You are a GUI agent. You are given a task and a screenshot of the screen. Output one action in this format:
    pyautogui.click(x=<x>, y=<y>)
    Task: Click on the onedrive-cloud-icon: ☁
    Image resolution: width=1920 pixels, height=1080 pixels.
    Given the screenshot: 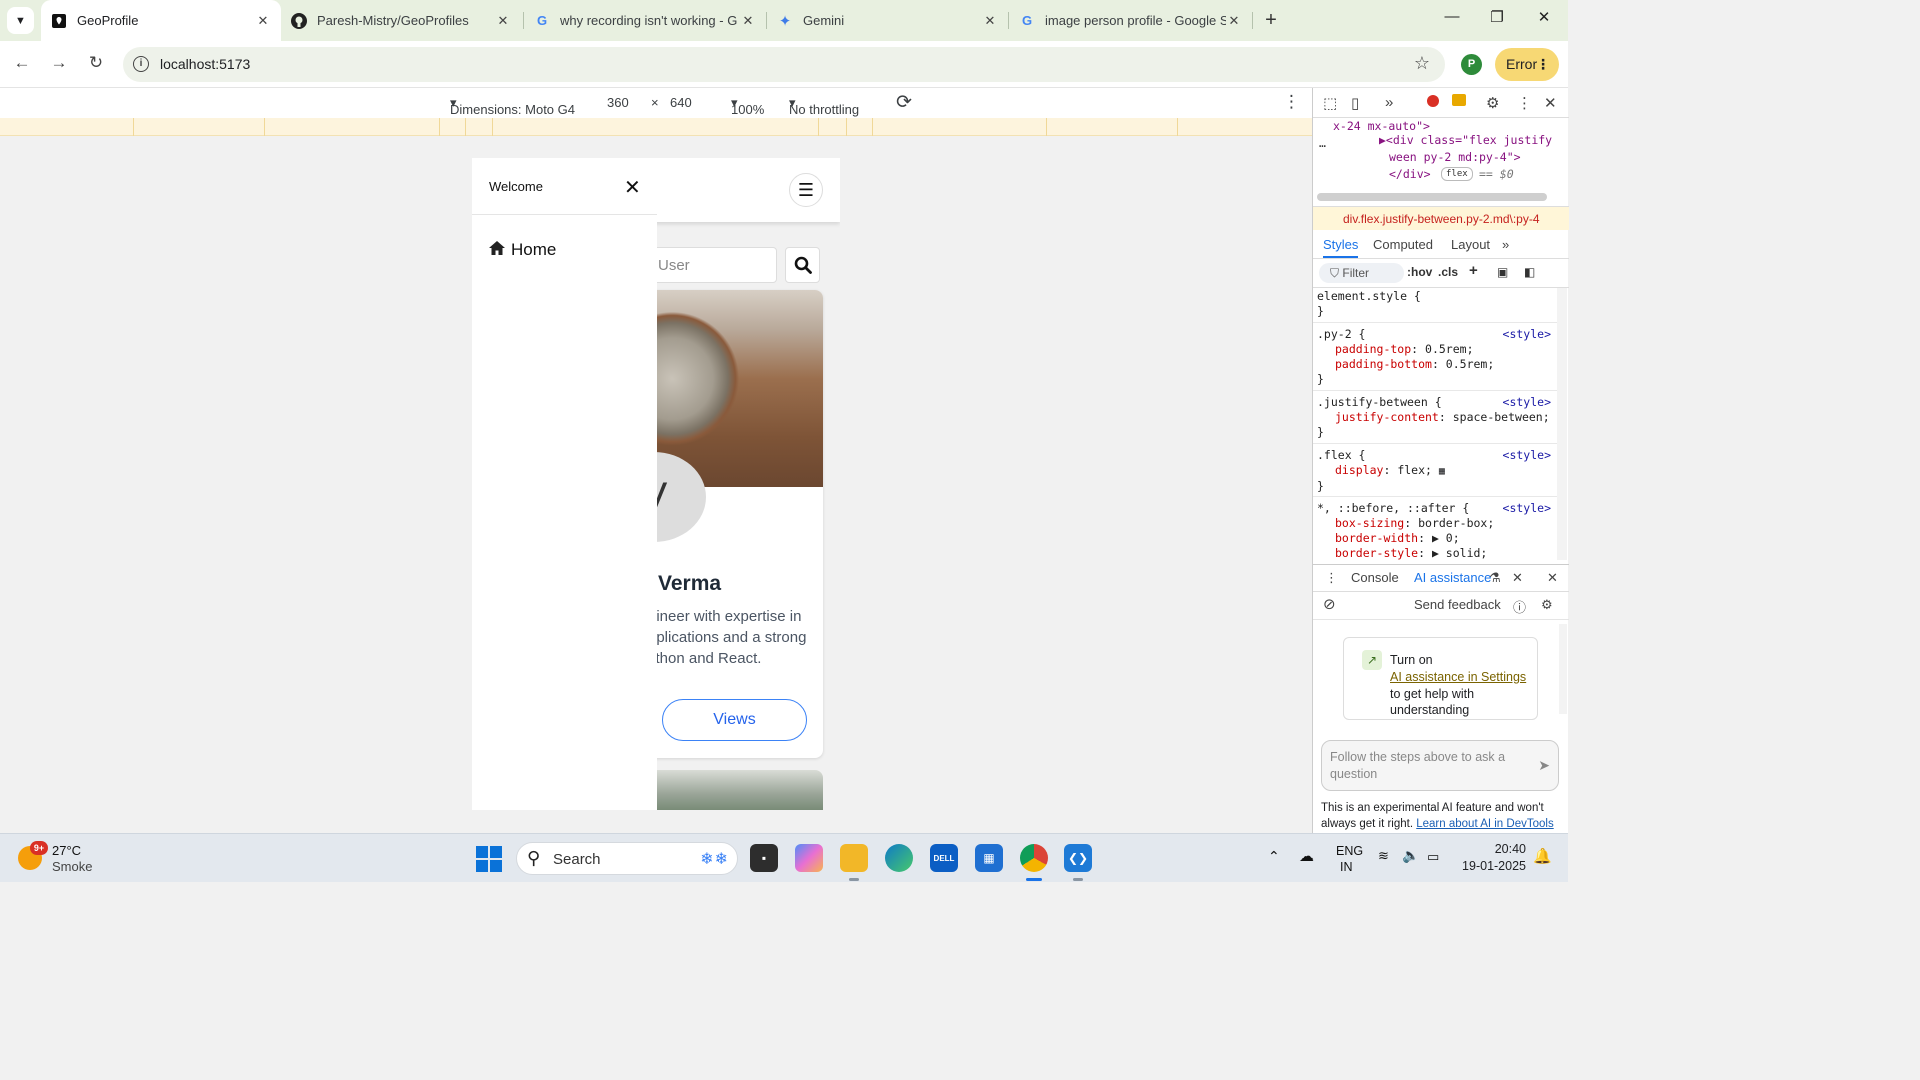 What is the action you would take?
    pyautogui.click(x=1306, y=856)
    